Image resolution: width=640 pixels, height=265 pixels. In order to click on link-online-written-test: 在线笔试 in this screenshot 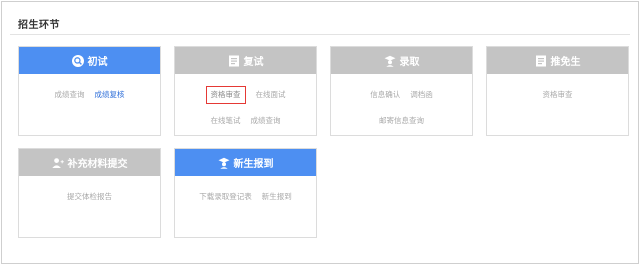, I will do `click(226, 121)`.